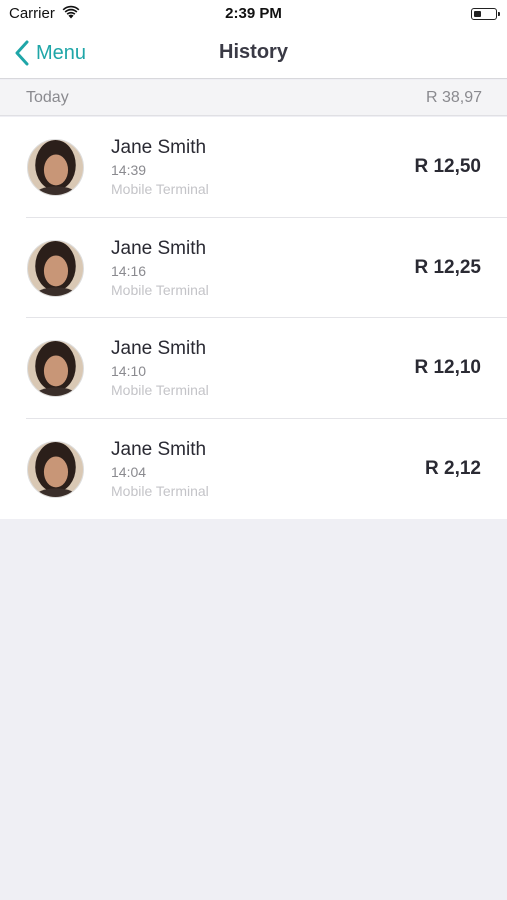 The height and width of the screenshot is (900, 507). I want to click on navigation-bar: Menu History, so click(253, 53).